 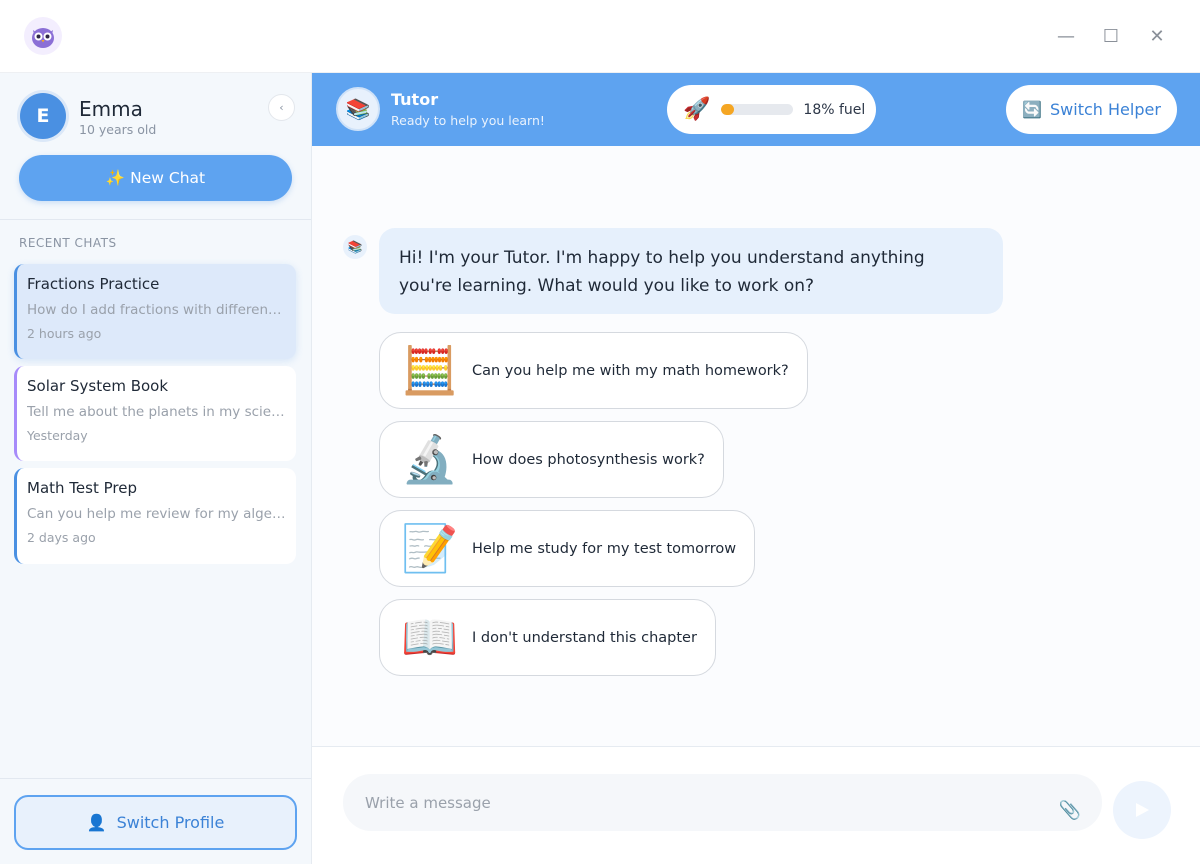 What do you see at coordinates (98, 386) in the screenshot?
I see `chat-title: Solar System Book` at bounding box center [98, 386].